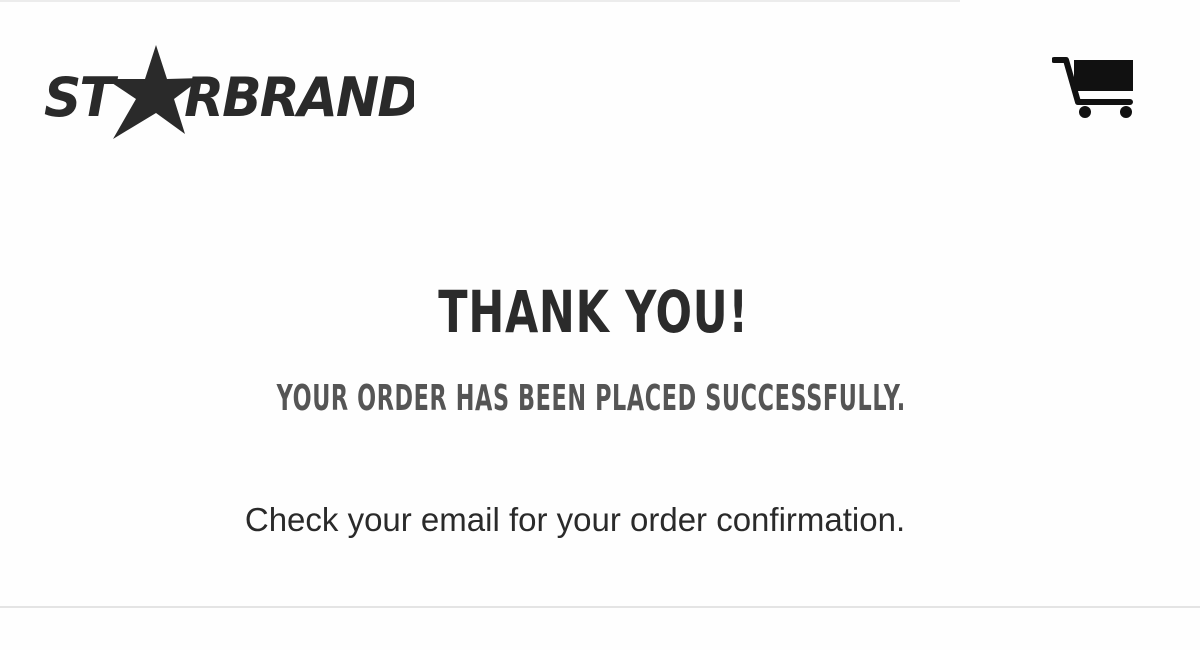 This screenshot has width=1200, height=650. I want to click on shopping-cart-button, so click(1094, 89).